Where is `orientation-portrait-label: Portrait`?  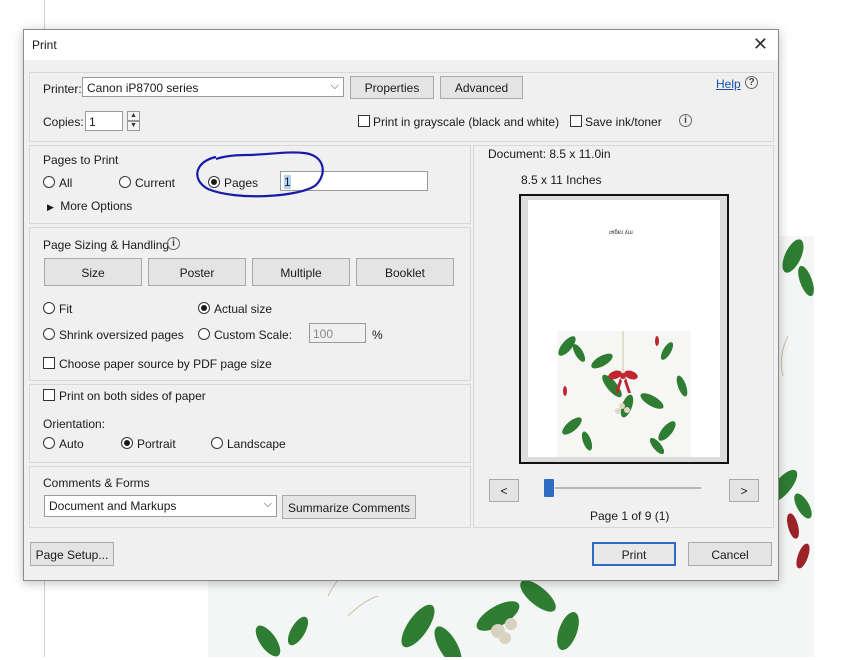
orientation-portrait-label: Portrait is located at coordinates (156, 444).